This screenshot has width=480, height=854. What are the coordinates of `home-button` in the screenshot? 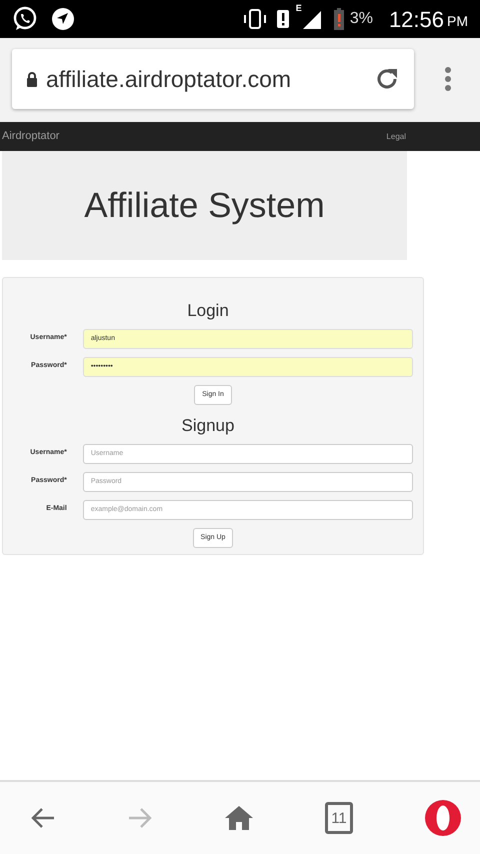 It's located at (239, 818).